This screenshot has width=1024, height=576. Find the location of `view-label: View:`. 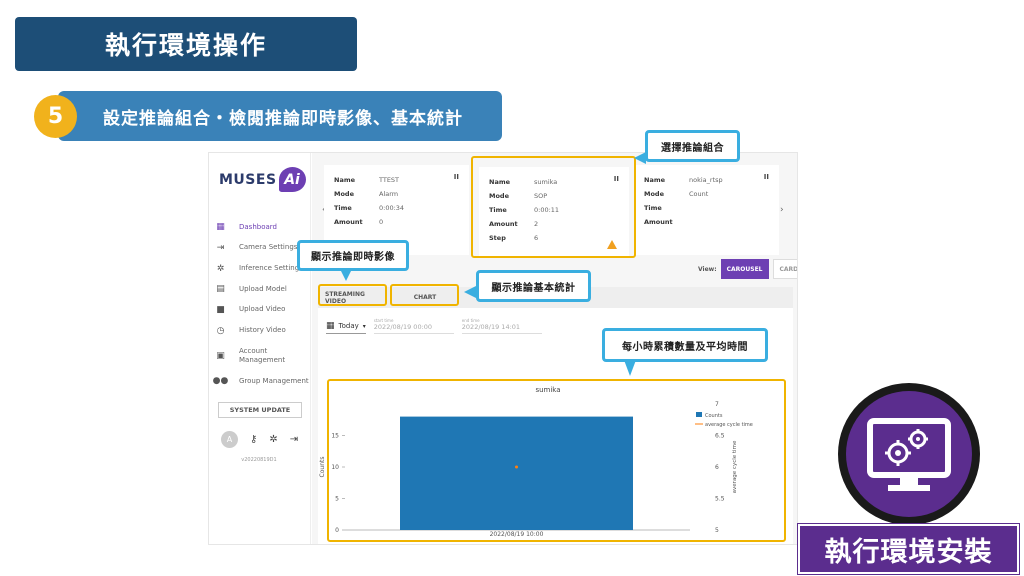

view-label: View: is located at coordinates (707, 269).